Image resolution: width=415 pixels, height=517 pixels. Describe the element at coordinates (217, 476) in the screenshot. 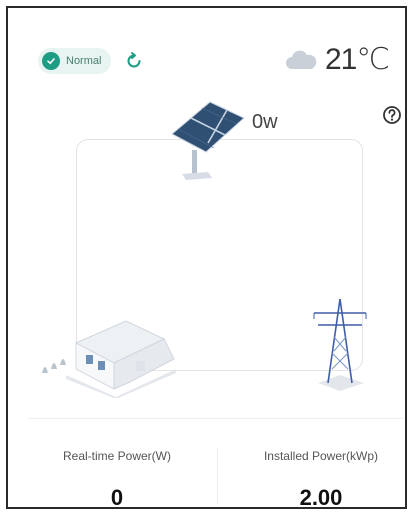

I see `stats-divider` at that location.